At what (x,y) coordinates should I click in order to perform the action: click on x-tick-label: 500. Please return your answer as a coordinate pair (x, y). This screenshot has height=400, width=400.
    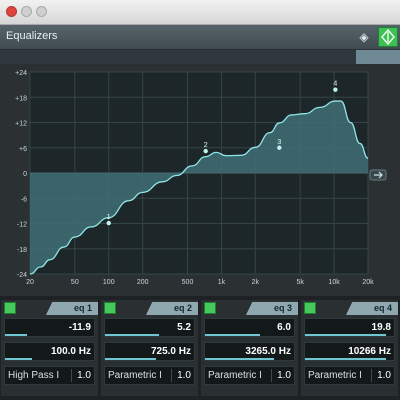
    Looking at the image, I should click on (188, 282).